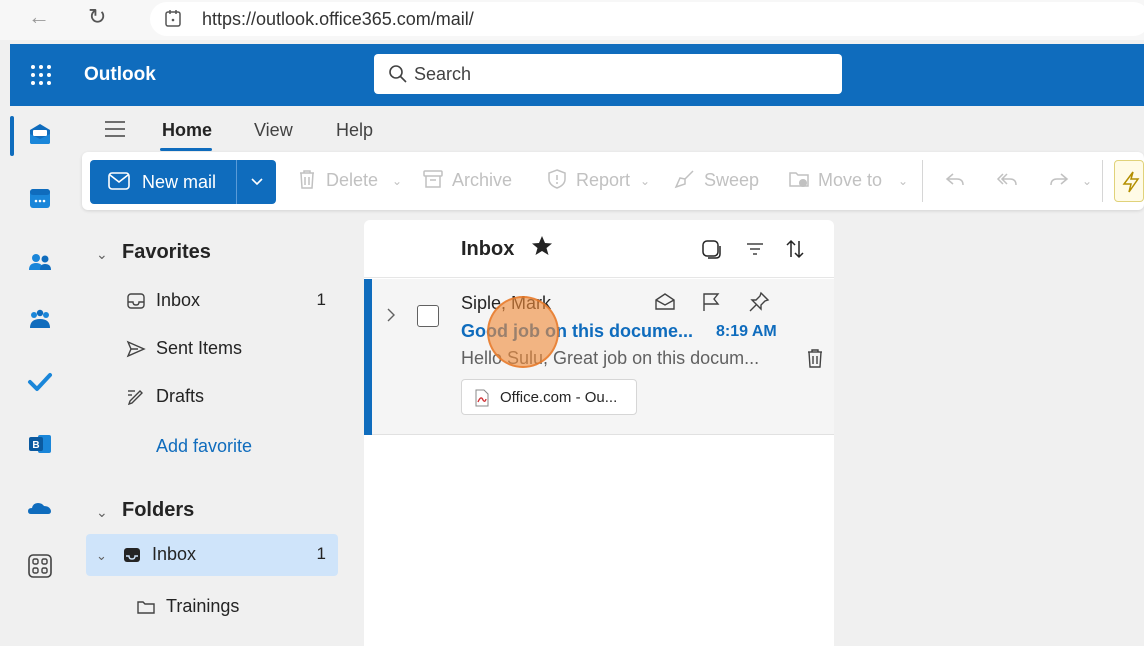  I want to click on favorite-label: Sent Items, so click(199, 348).